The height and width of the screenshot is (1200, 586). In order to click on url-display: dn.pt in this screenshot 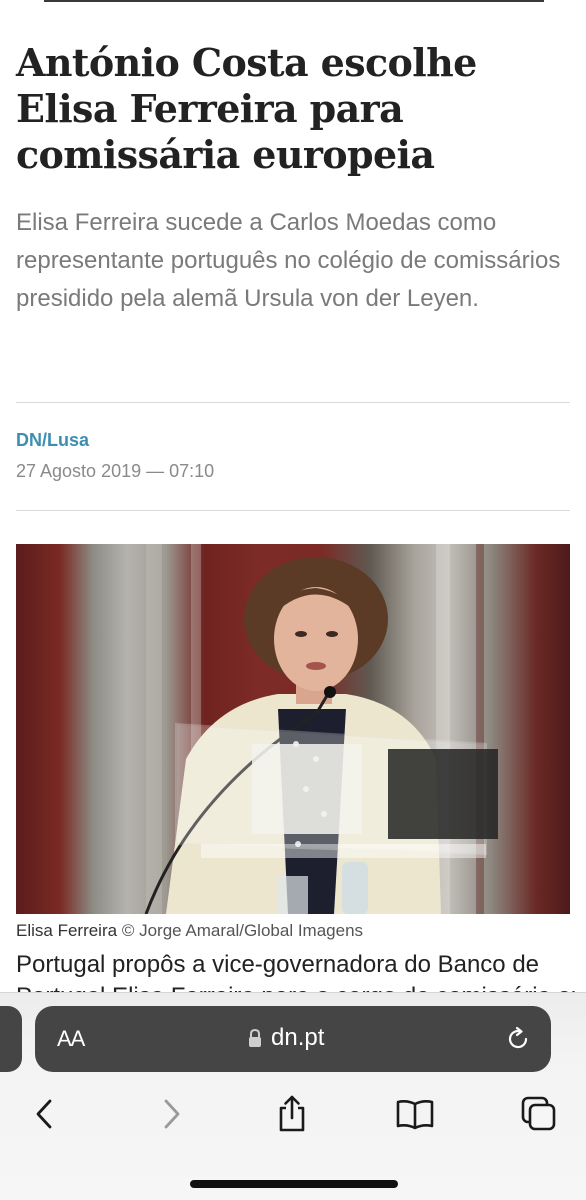, I will do `click(285, 1038)`.